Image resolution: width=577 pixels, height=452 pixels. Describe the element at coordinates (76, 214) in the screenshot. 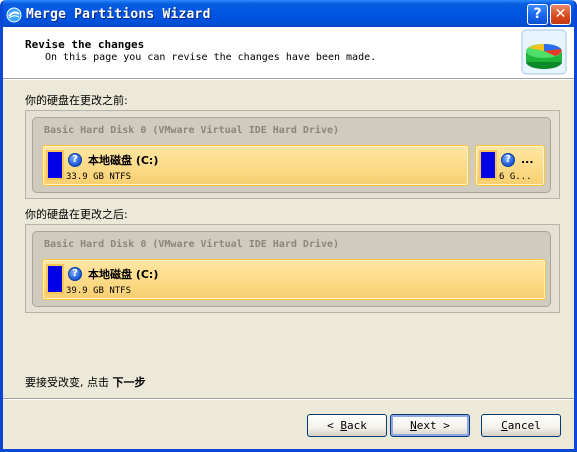

I see `after-label: 你的硬盘在更改之后:` at that location.